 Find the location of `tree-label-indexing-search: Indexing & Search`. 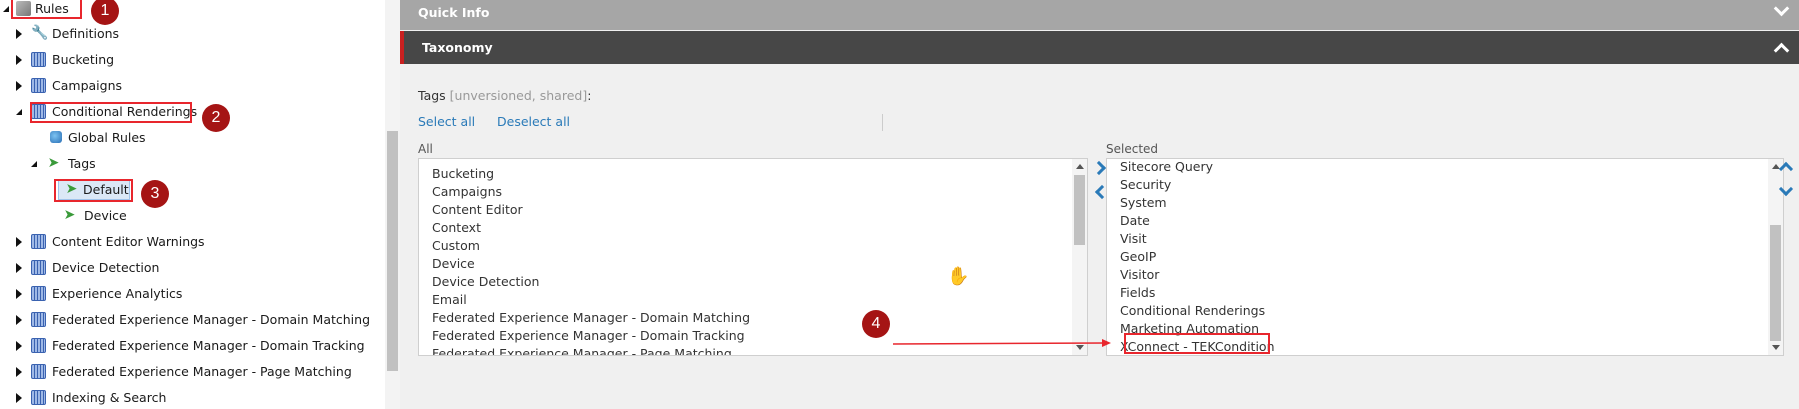

tree-label-indexing-search: Indexing & Search is located at coordinates (109, 397).